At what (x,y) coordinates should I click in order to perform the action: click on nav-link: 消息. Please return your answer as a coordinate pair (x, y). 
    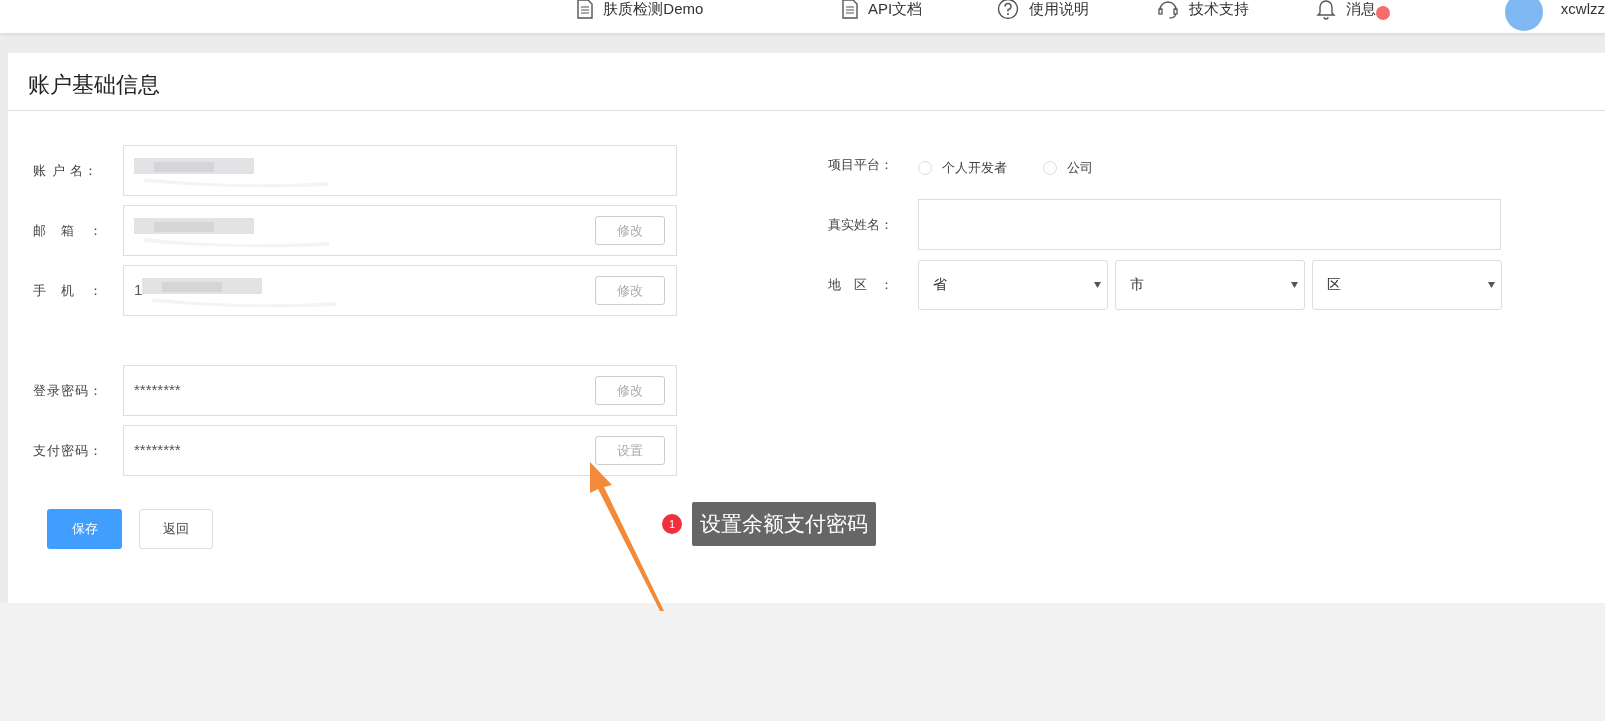
    Looking at the image, I should click on (1360, 10).